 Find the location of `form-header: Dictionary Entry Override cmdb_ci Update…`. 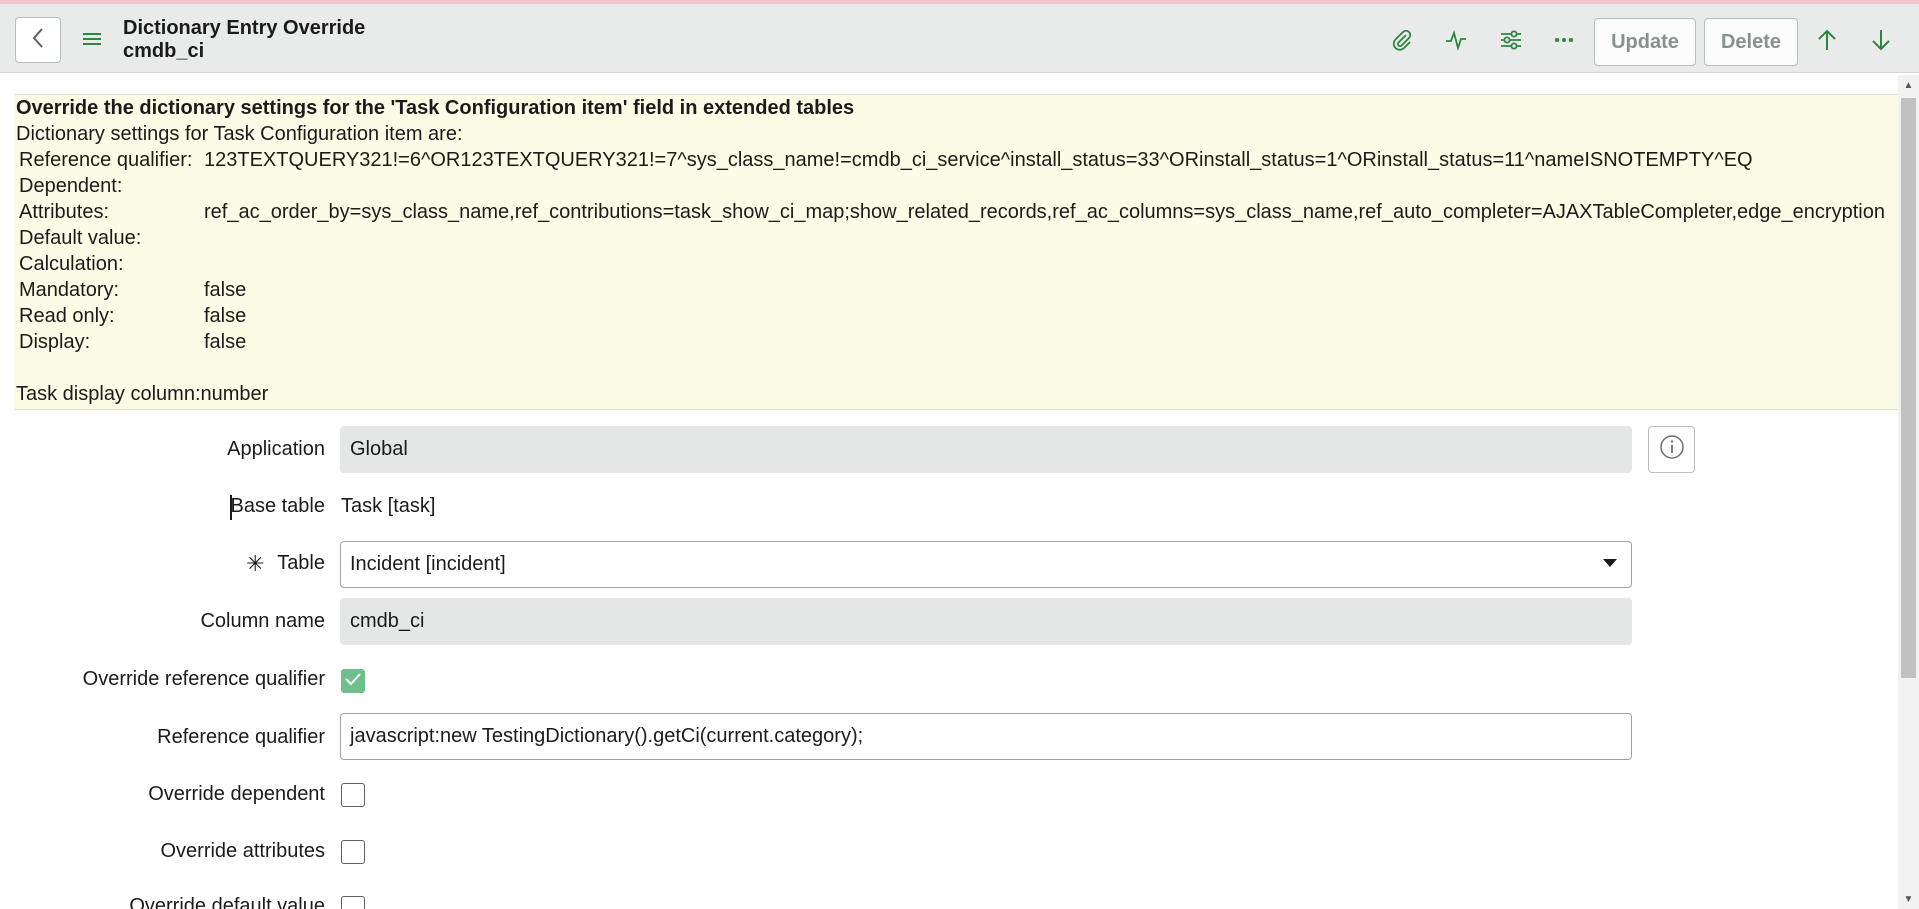

form-header: Dictionary Entry Override cmdb_ci Update… is located at coordinates (959, 38).